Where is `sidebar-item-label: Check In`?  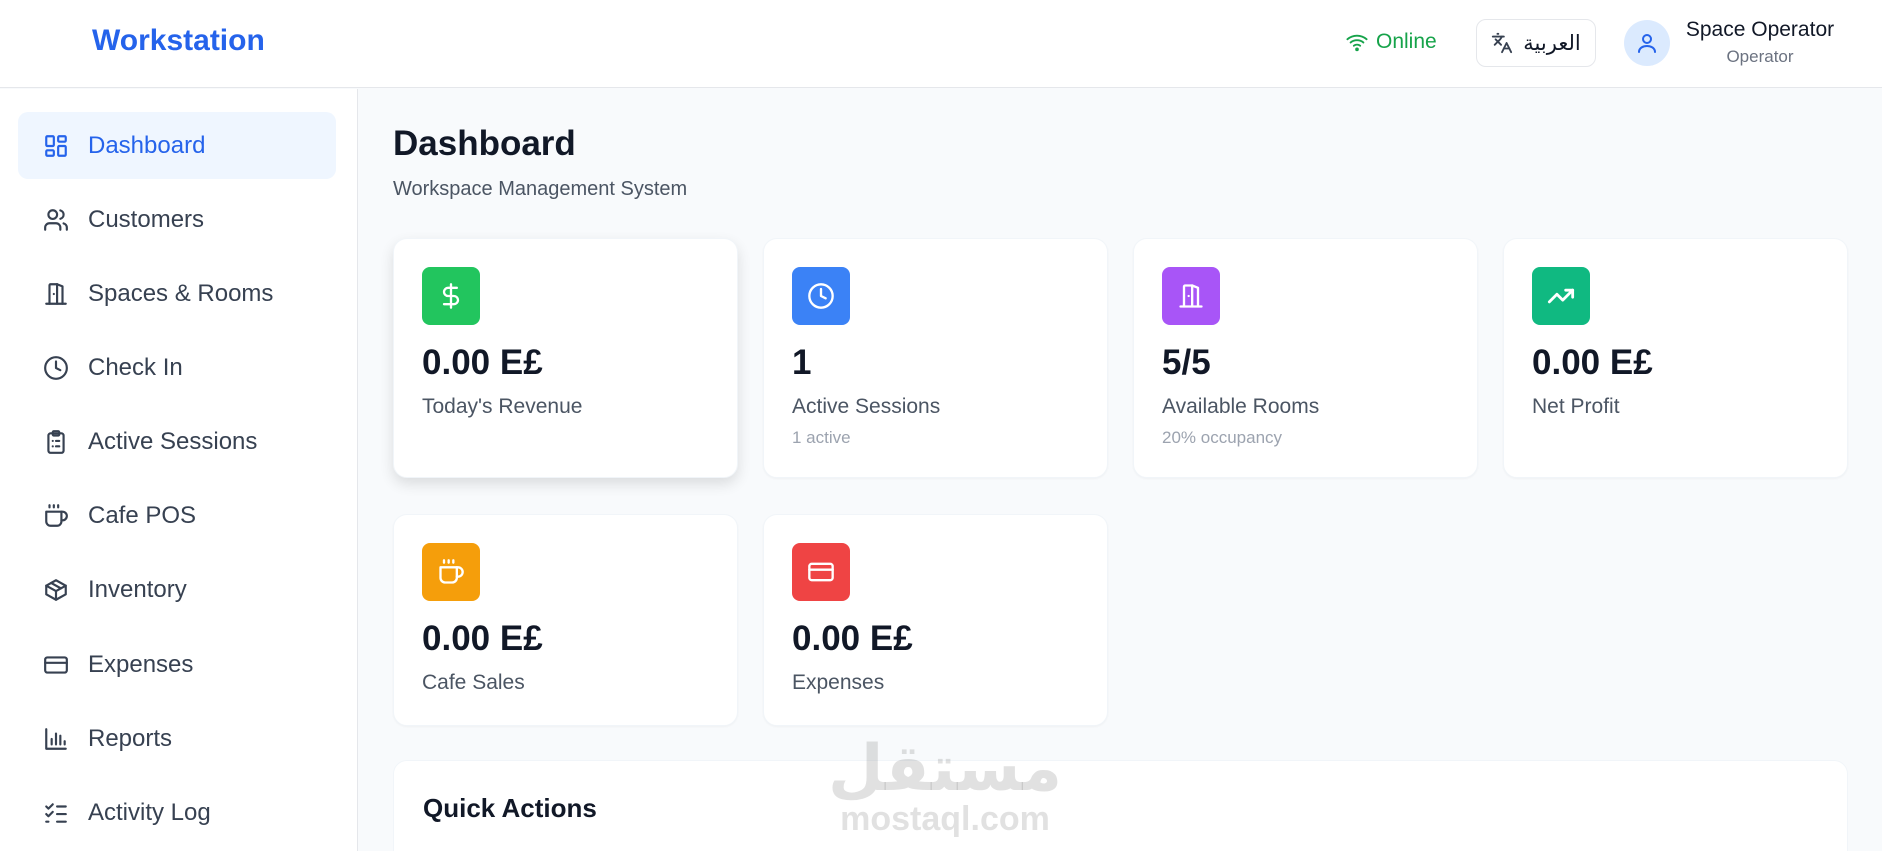
sidebar-item-label: Check In is located at coordinates (135, 367).